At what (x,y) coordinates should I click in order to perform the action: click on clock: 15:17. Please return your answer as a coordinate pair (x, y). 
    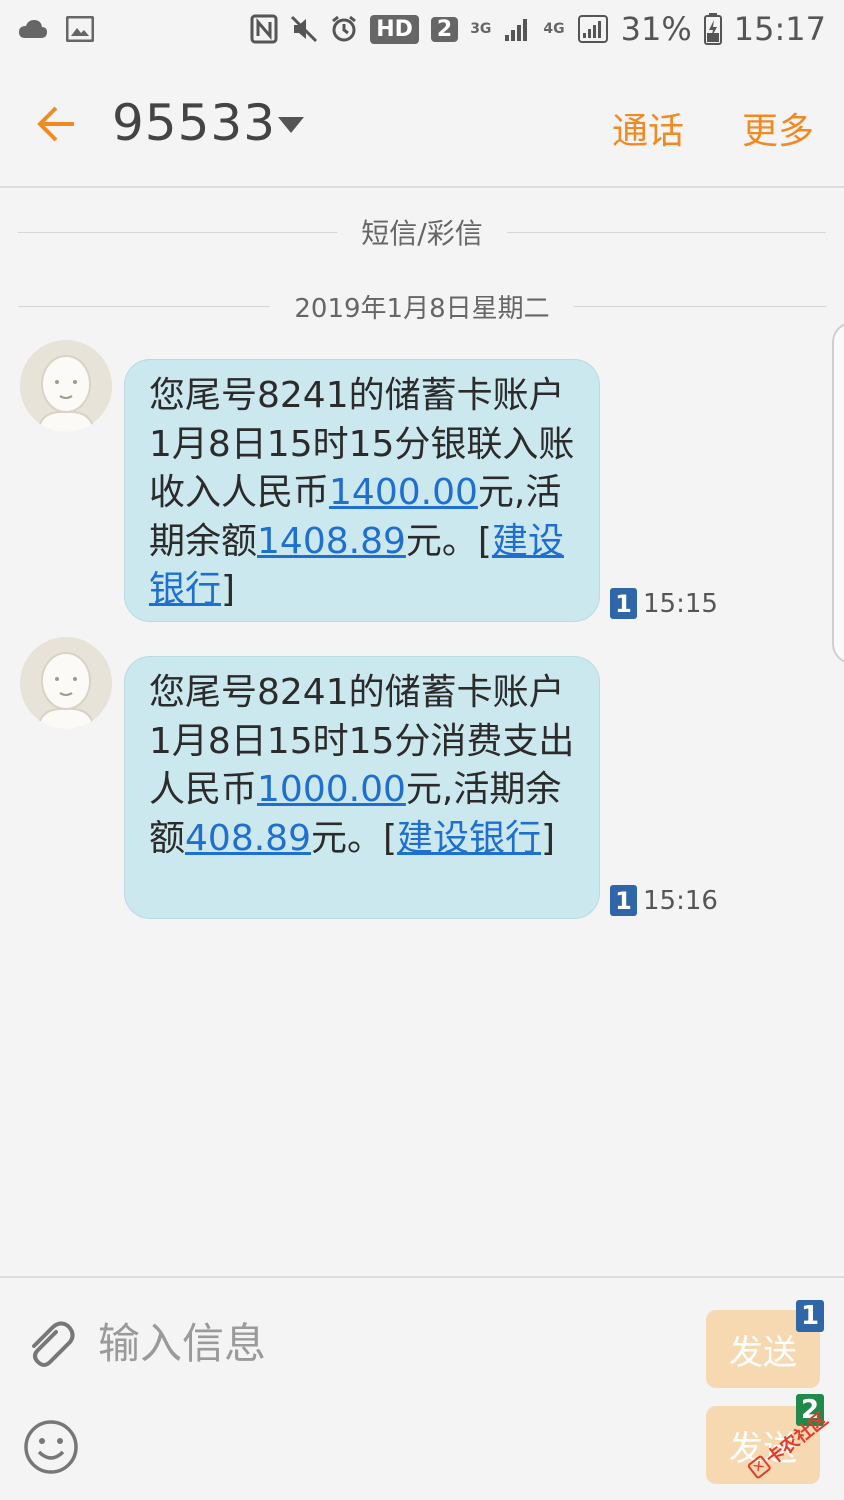
    Looking at the image, I should click on (779, 29).